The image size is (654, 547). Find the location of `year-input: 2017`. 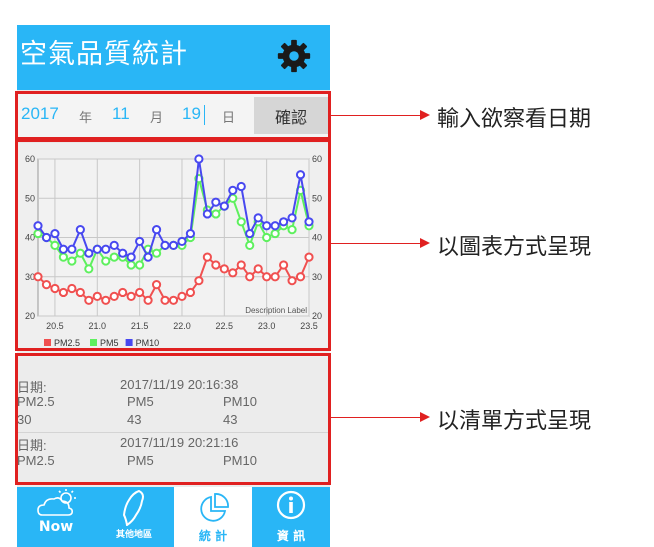

year-input: 2017 is located at coordinates (40, 114).